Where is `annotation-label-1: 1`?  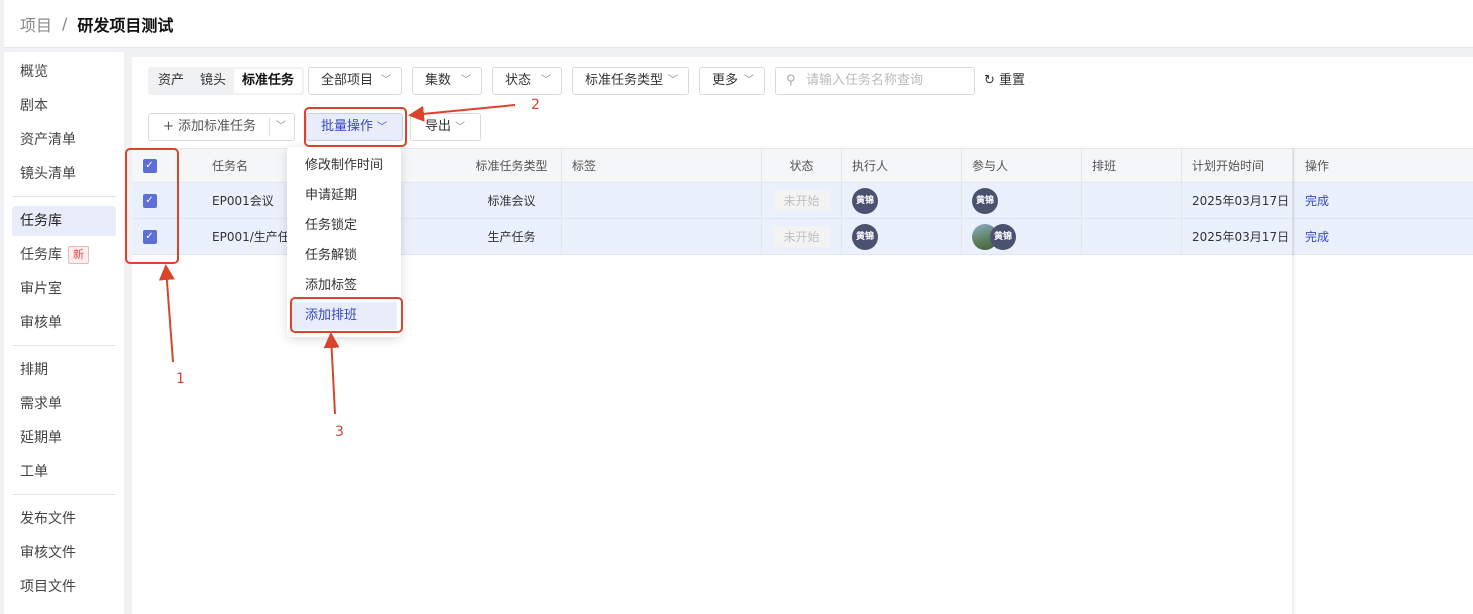
annotation-label-1: 1 is located at coordinates (180, 379).